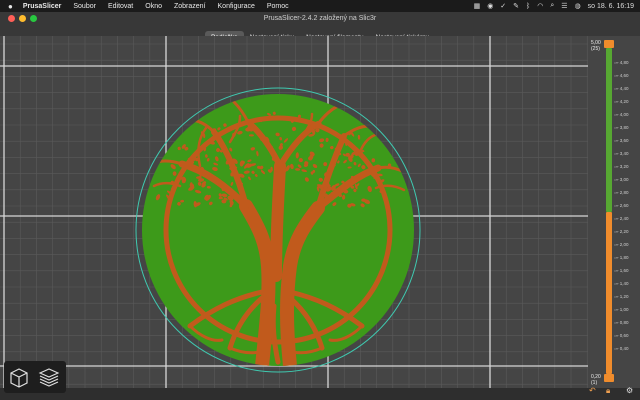 This screenshot has width=640, height=400. What do you see at coordinates (11, 18) in the screenshot?
I see `close-window-button` at bounding box center [11, 18].